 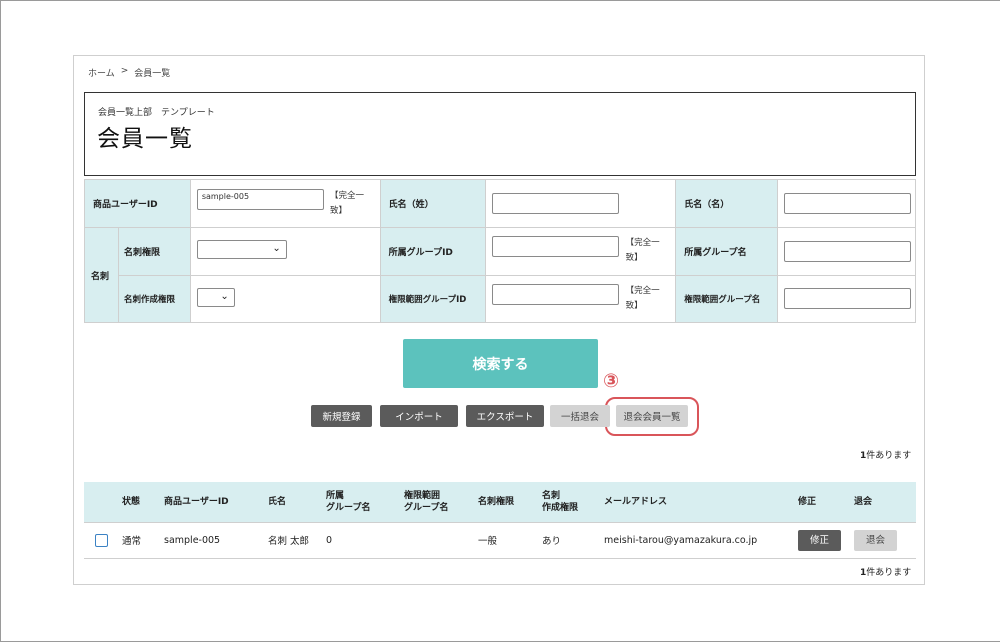 I want to click on belong-group-name-label: 所属グループ名, so click(x=726, y=251).